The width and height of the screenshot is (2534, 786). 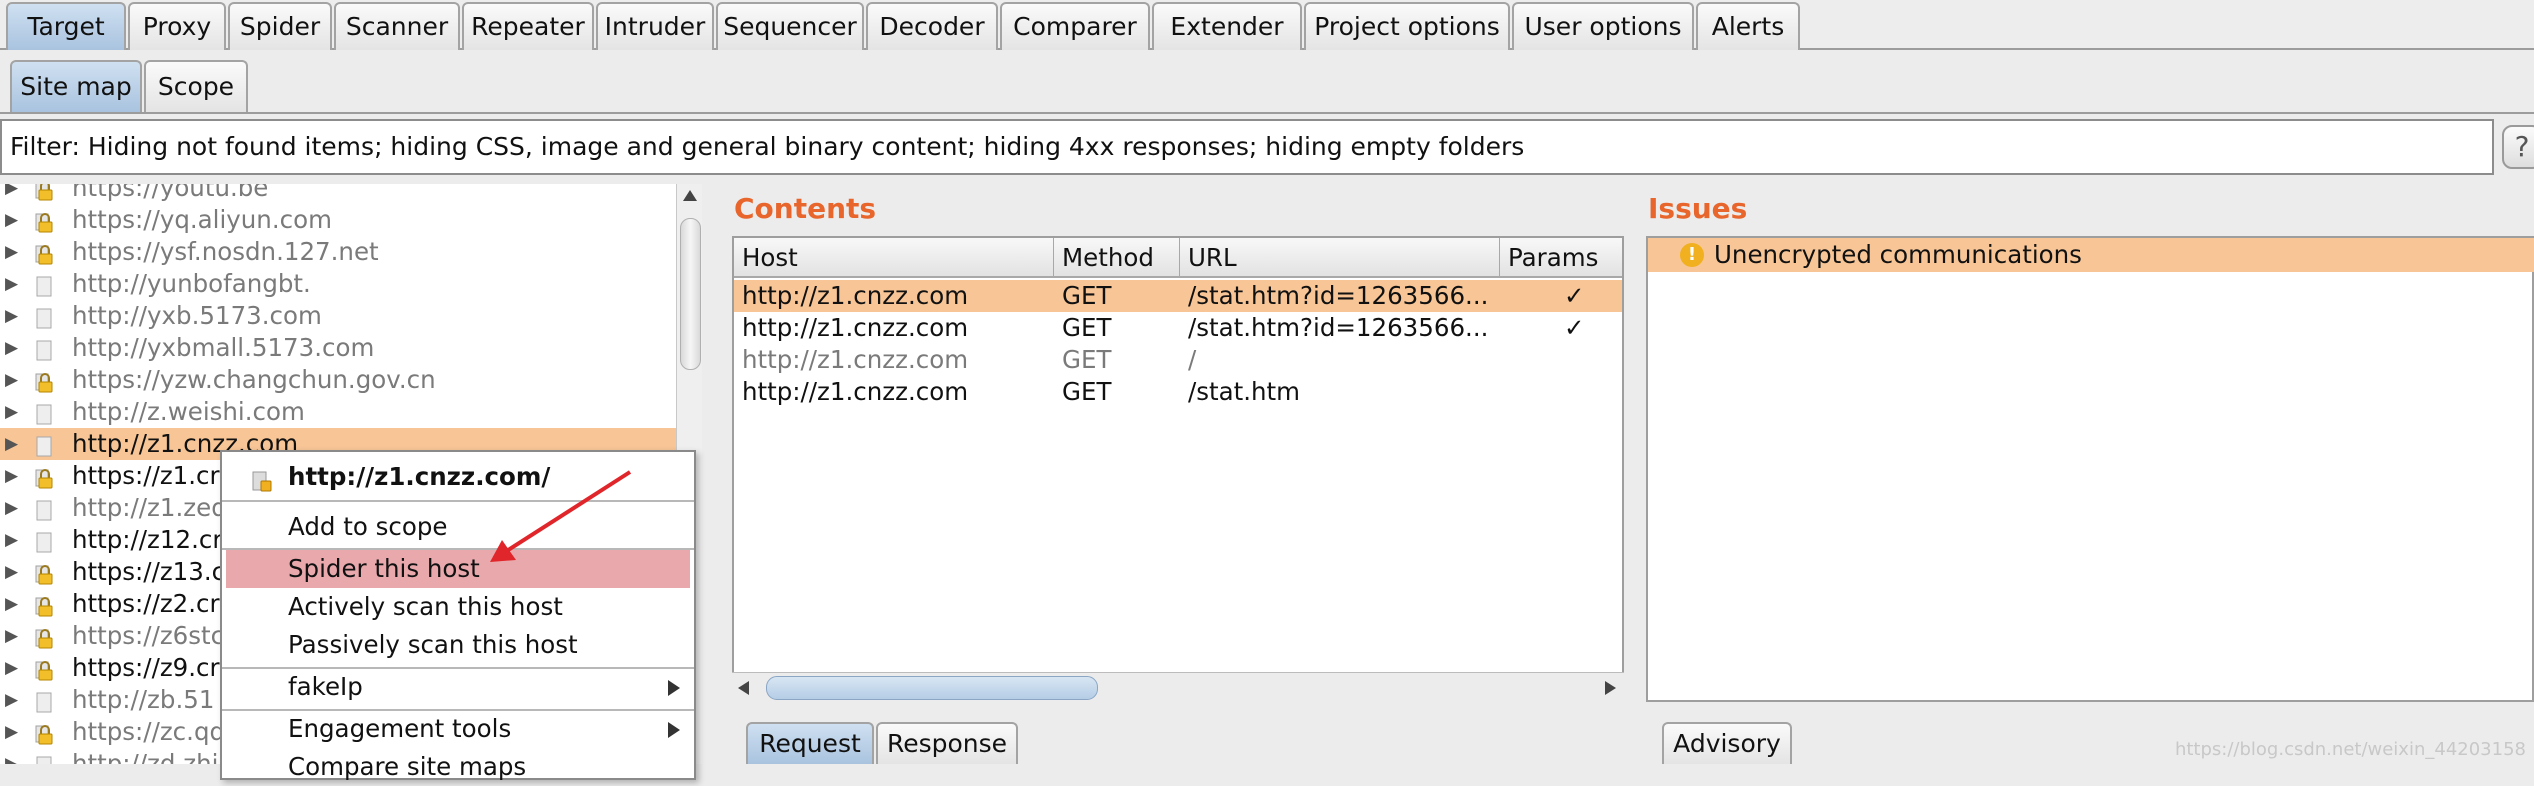 What do you see at coordinates (149, 731) in the screenshot?
I see `site-tree-label: https://zc.qq` at bounding box center [149, 731].